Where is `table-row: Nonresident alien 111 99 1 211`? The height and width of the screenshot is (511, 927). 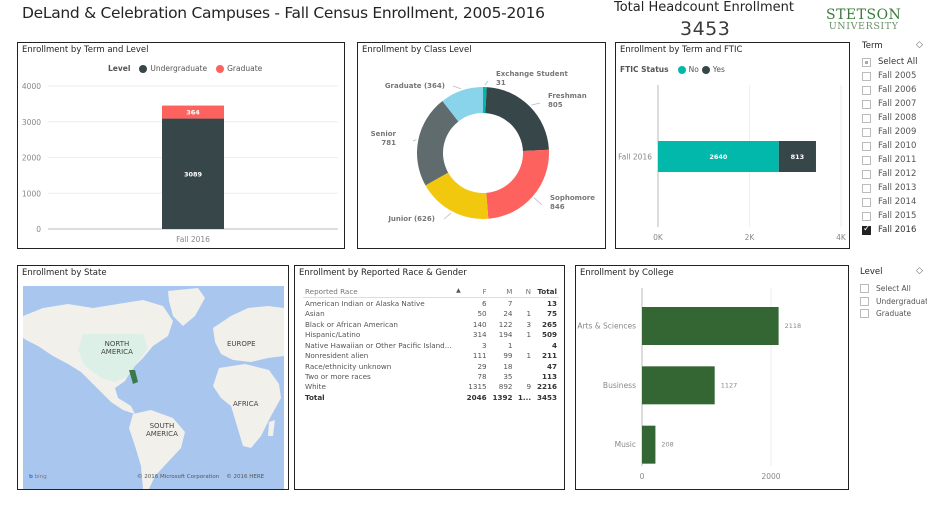
table-row: Nonresident alien 111 99 1 211 is located at coordinates (431, 355).